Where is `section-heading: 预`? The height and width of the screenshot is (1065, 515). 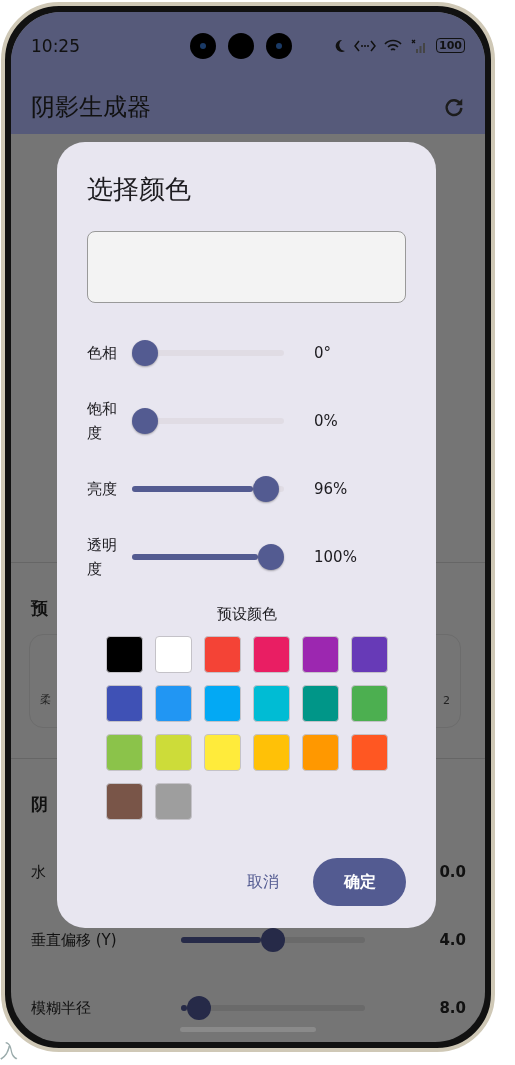
section-heading: 预 is located at coordinates (39, 608).